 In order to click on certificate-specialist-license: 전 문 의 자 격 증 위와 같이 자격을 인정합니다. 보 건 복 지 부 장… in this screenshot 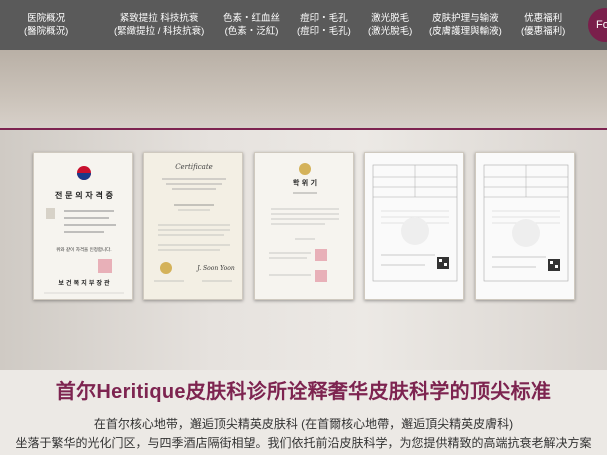, I will do `click(83, 226)`.